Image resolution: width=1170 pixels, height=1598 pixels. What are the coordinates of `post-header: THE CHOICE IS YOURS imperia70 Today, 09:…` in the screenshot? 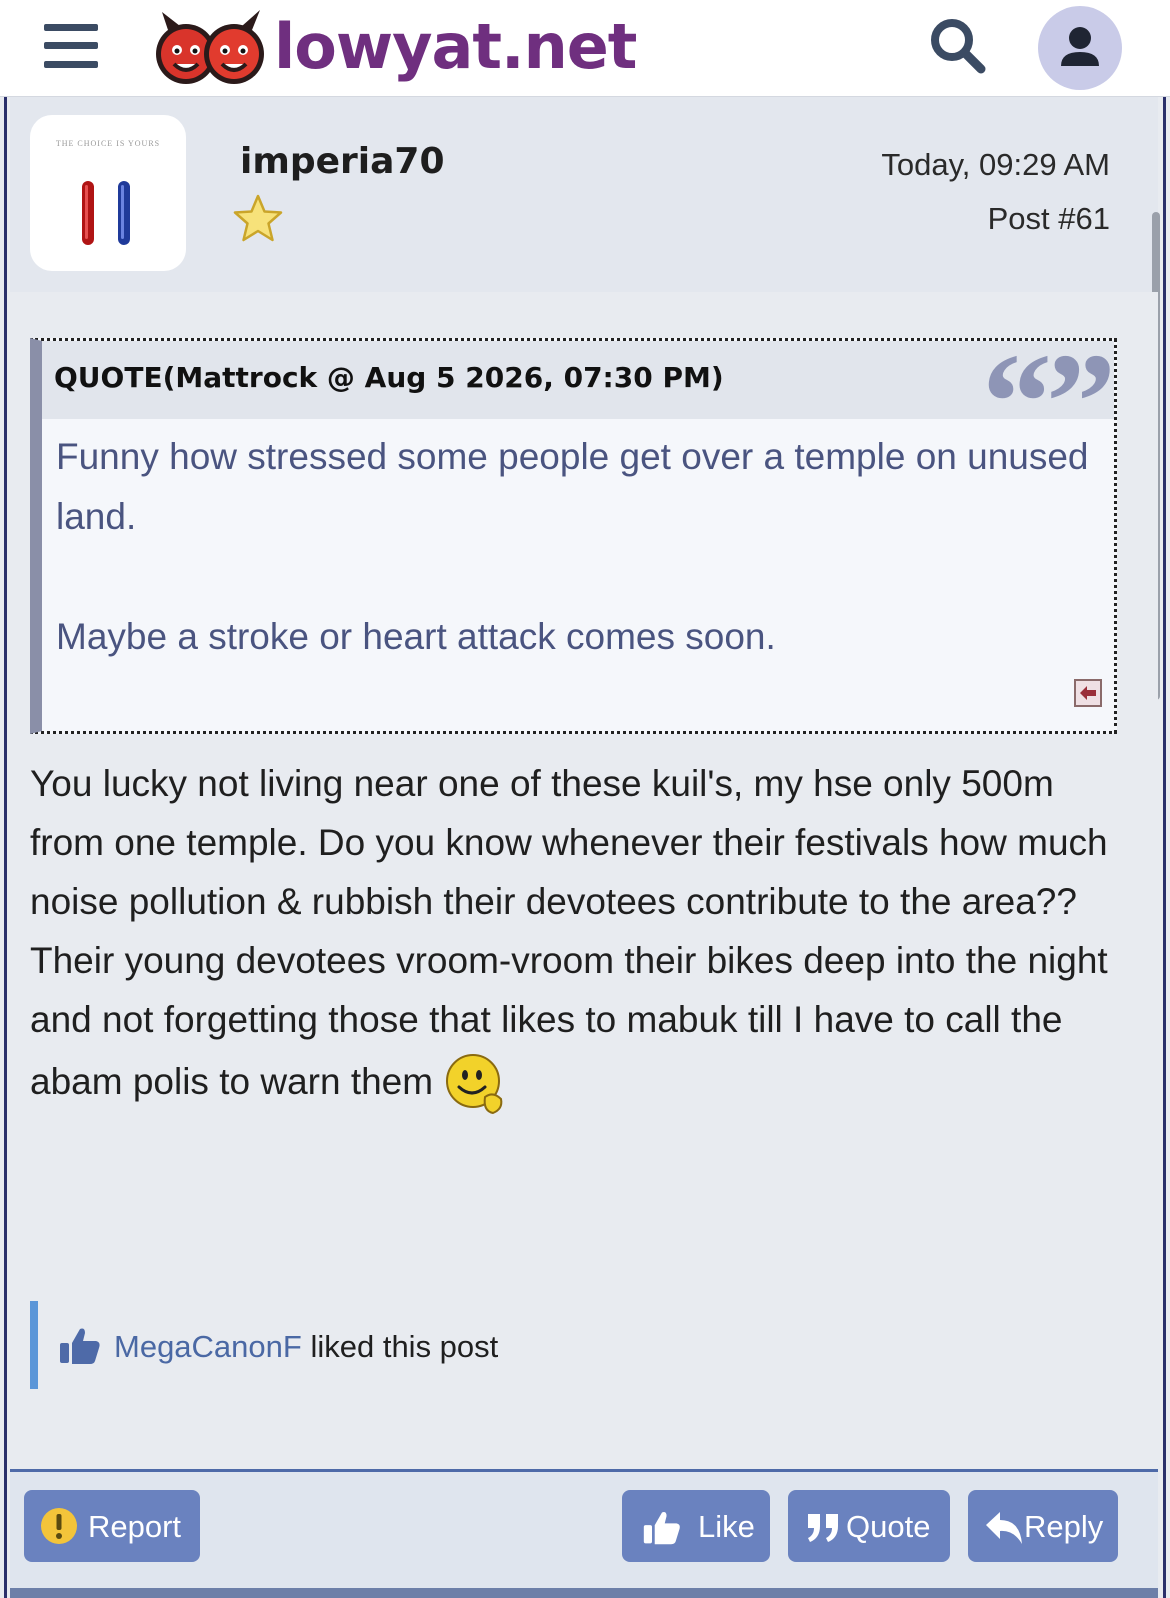 It's located at (584, 195).